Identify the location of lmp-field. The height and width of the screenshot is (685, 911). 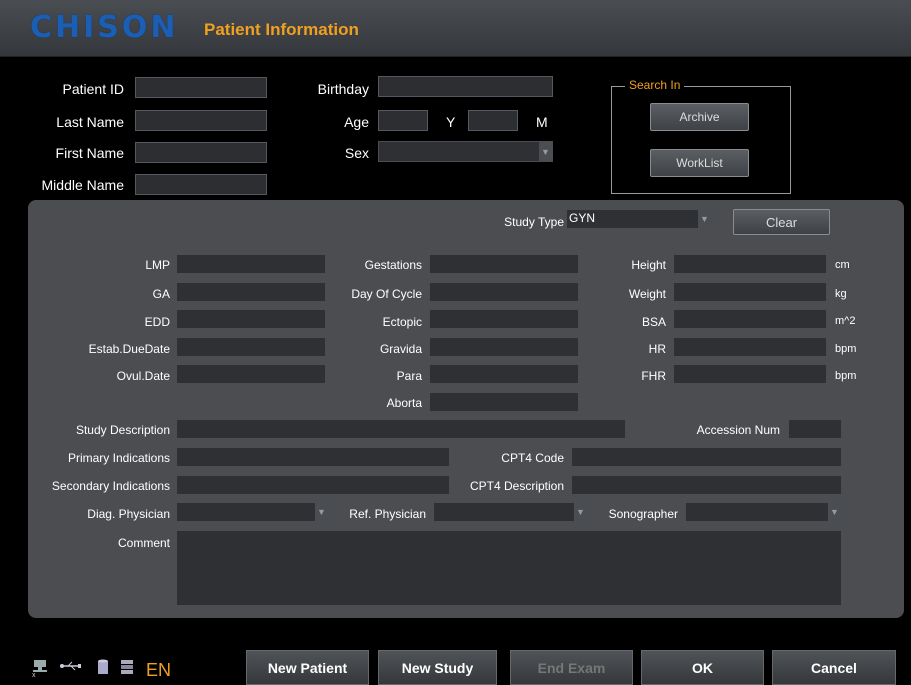
(251, 264).